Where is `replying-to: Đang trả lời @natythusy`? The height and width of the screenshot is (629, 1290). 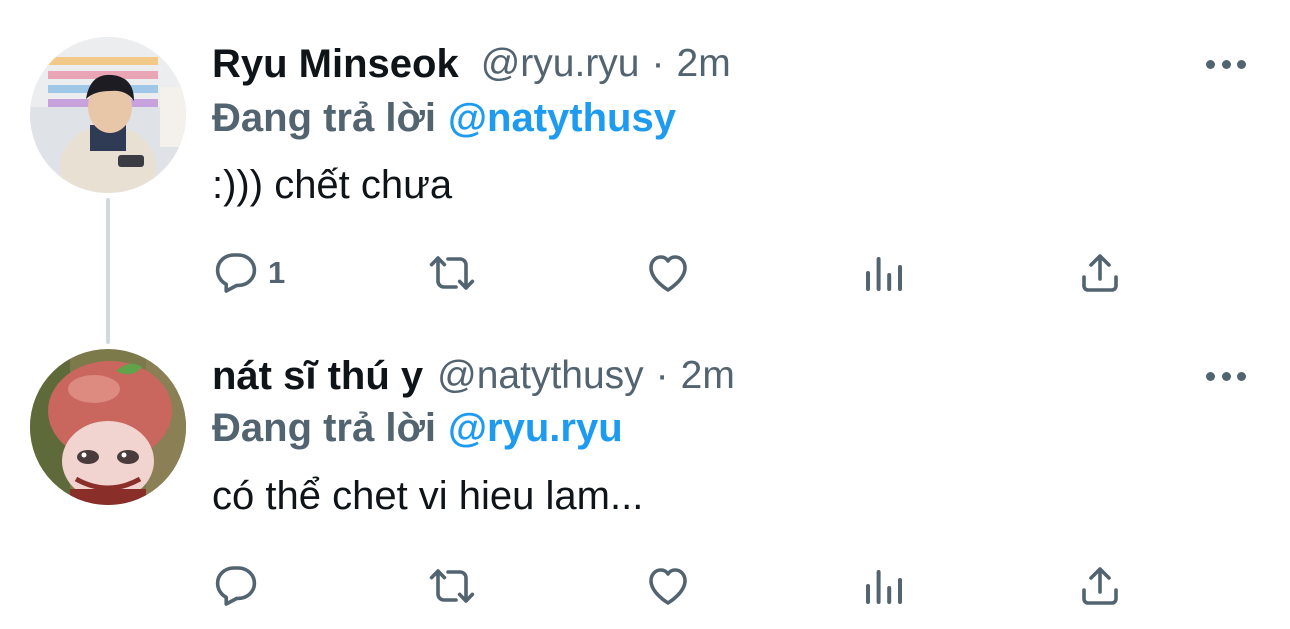 replying-to: Đang trả lời @natythusy is located at coordinates (444, 118).